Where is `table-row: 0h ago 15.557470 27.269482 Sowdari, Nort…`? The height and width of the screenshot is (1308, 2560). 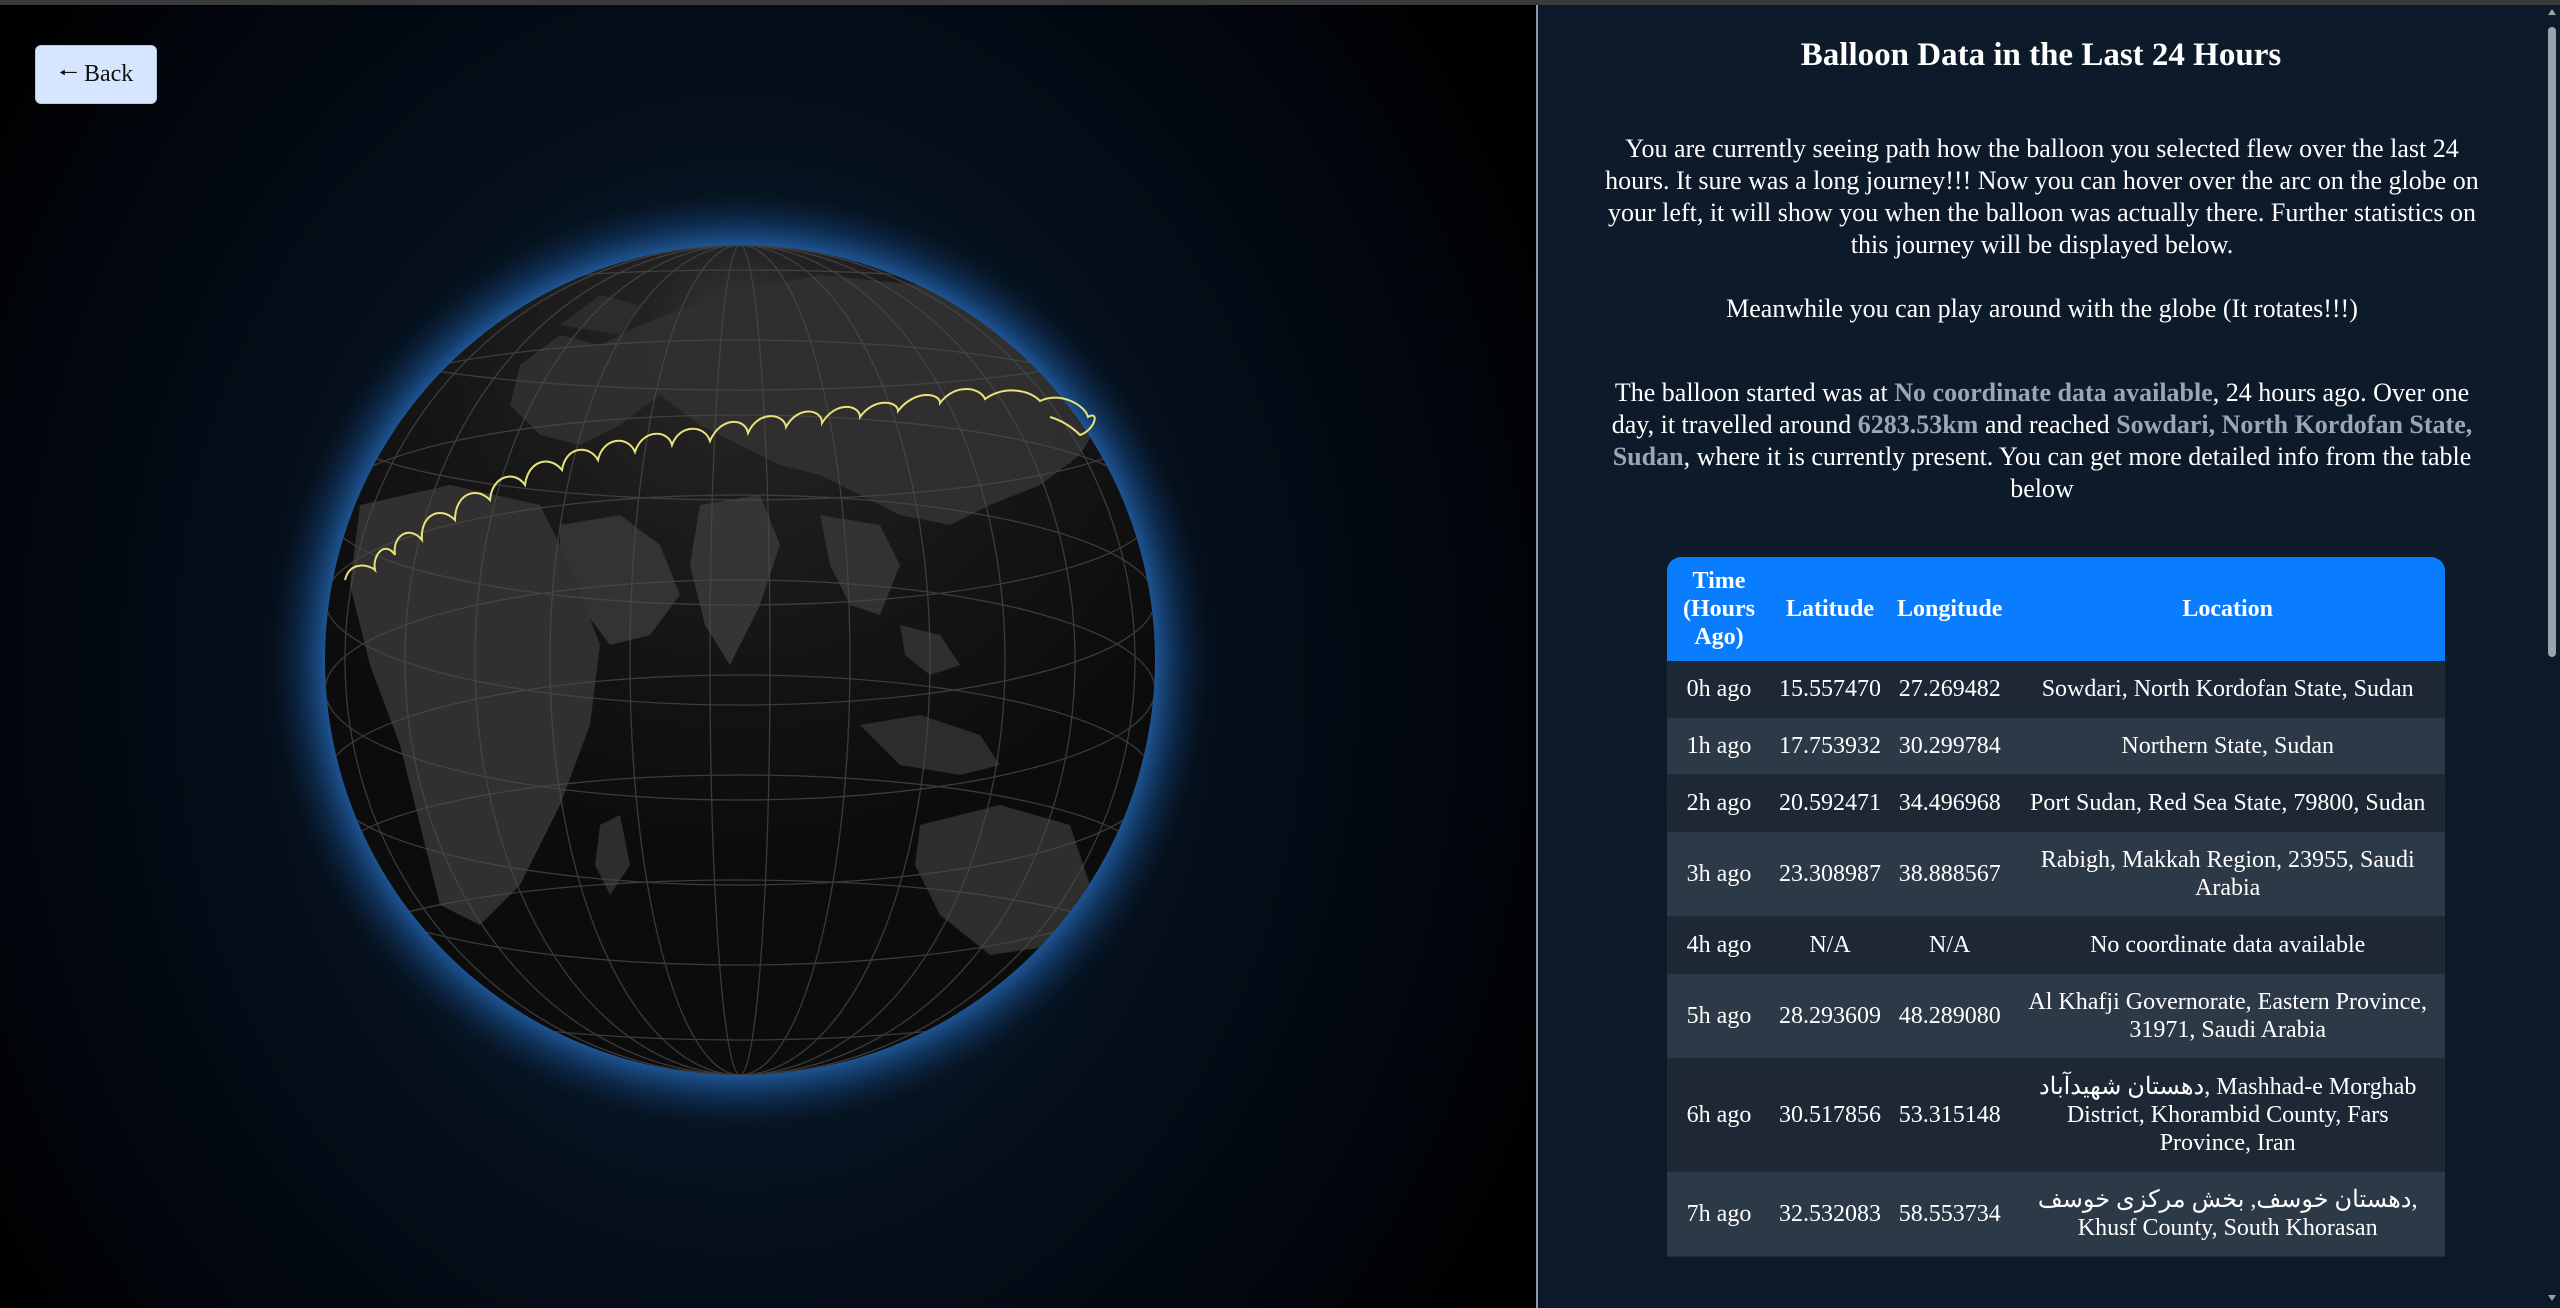 table-row: 0h ago 15.557470 27.269482 Sowdari, Nort… is located at coordinates (2056, 689).